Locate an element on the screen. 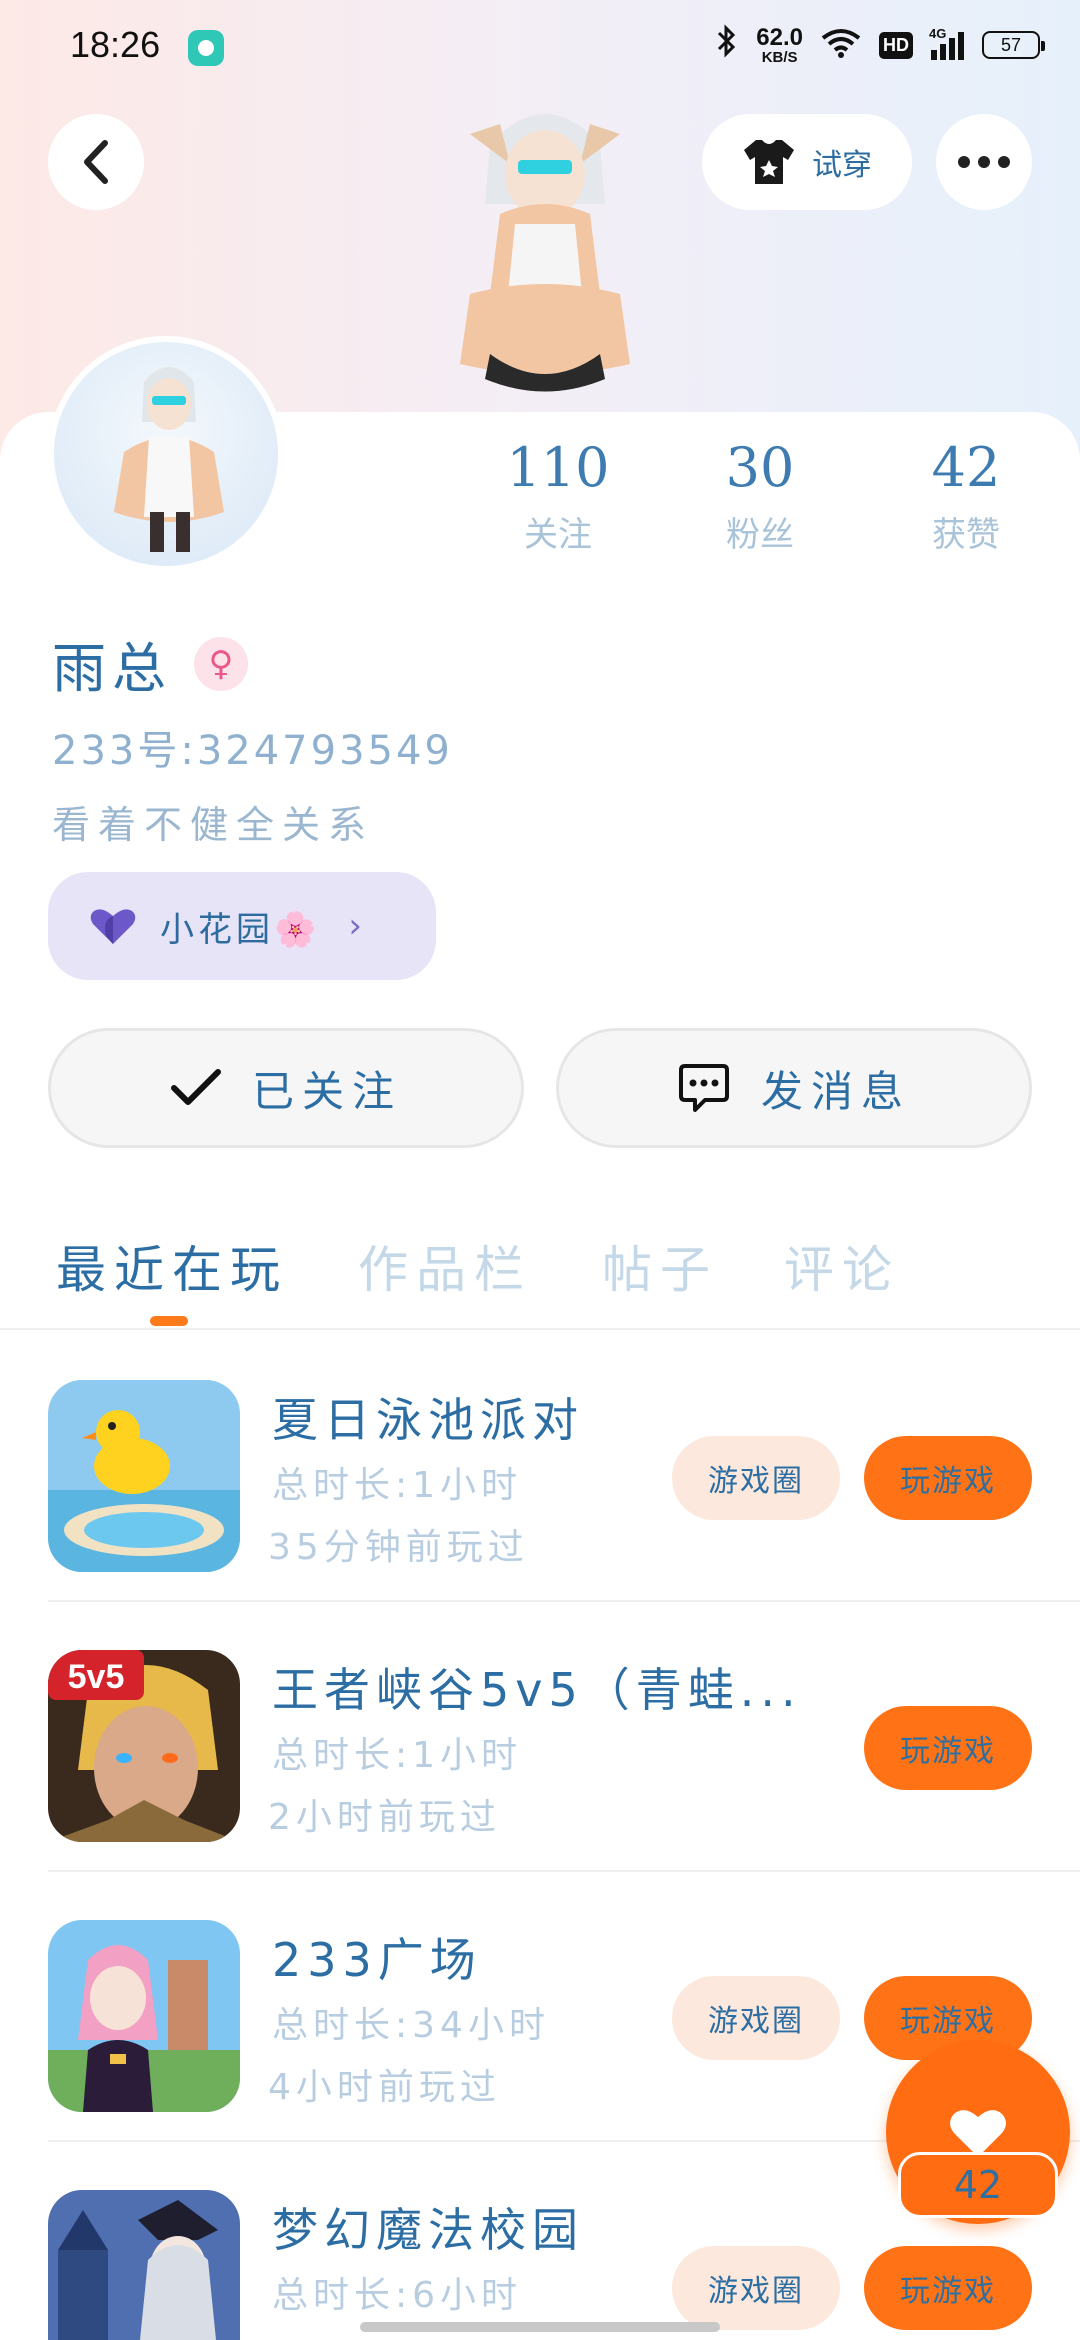  bluetooth-icon is located at coordinates (727, 45).